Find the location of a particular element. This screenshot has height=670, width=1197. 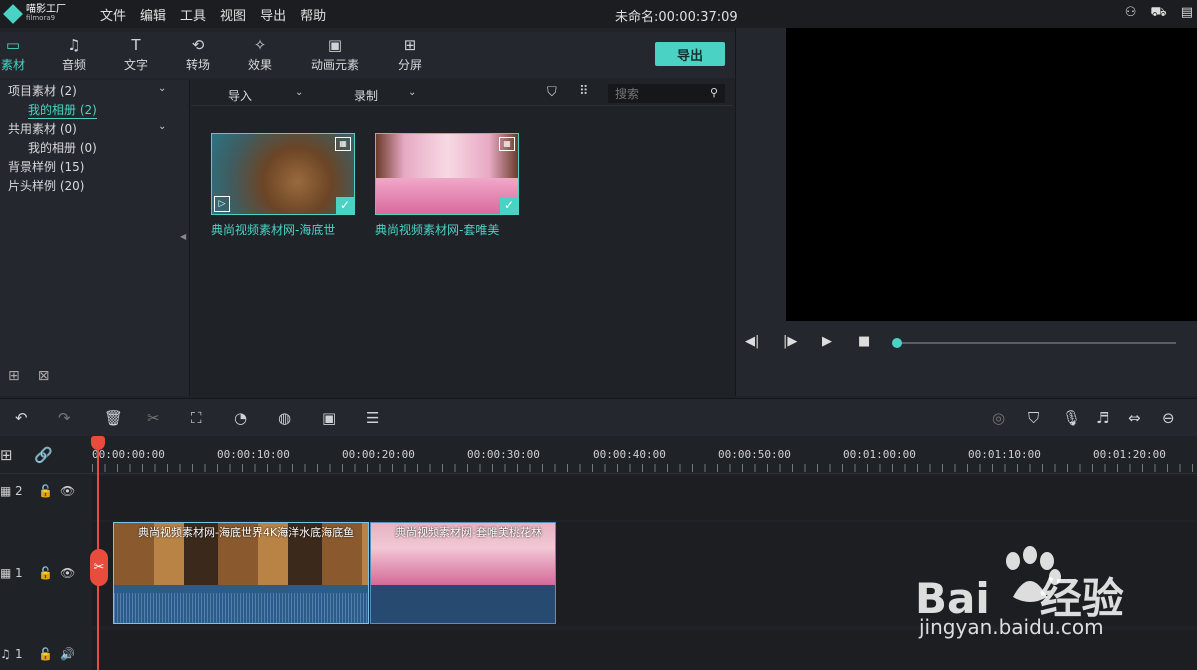

export-button: 导出 is located at coordinates (690, 54).